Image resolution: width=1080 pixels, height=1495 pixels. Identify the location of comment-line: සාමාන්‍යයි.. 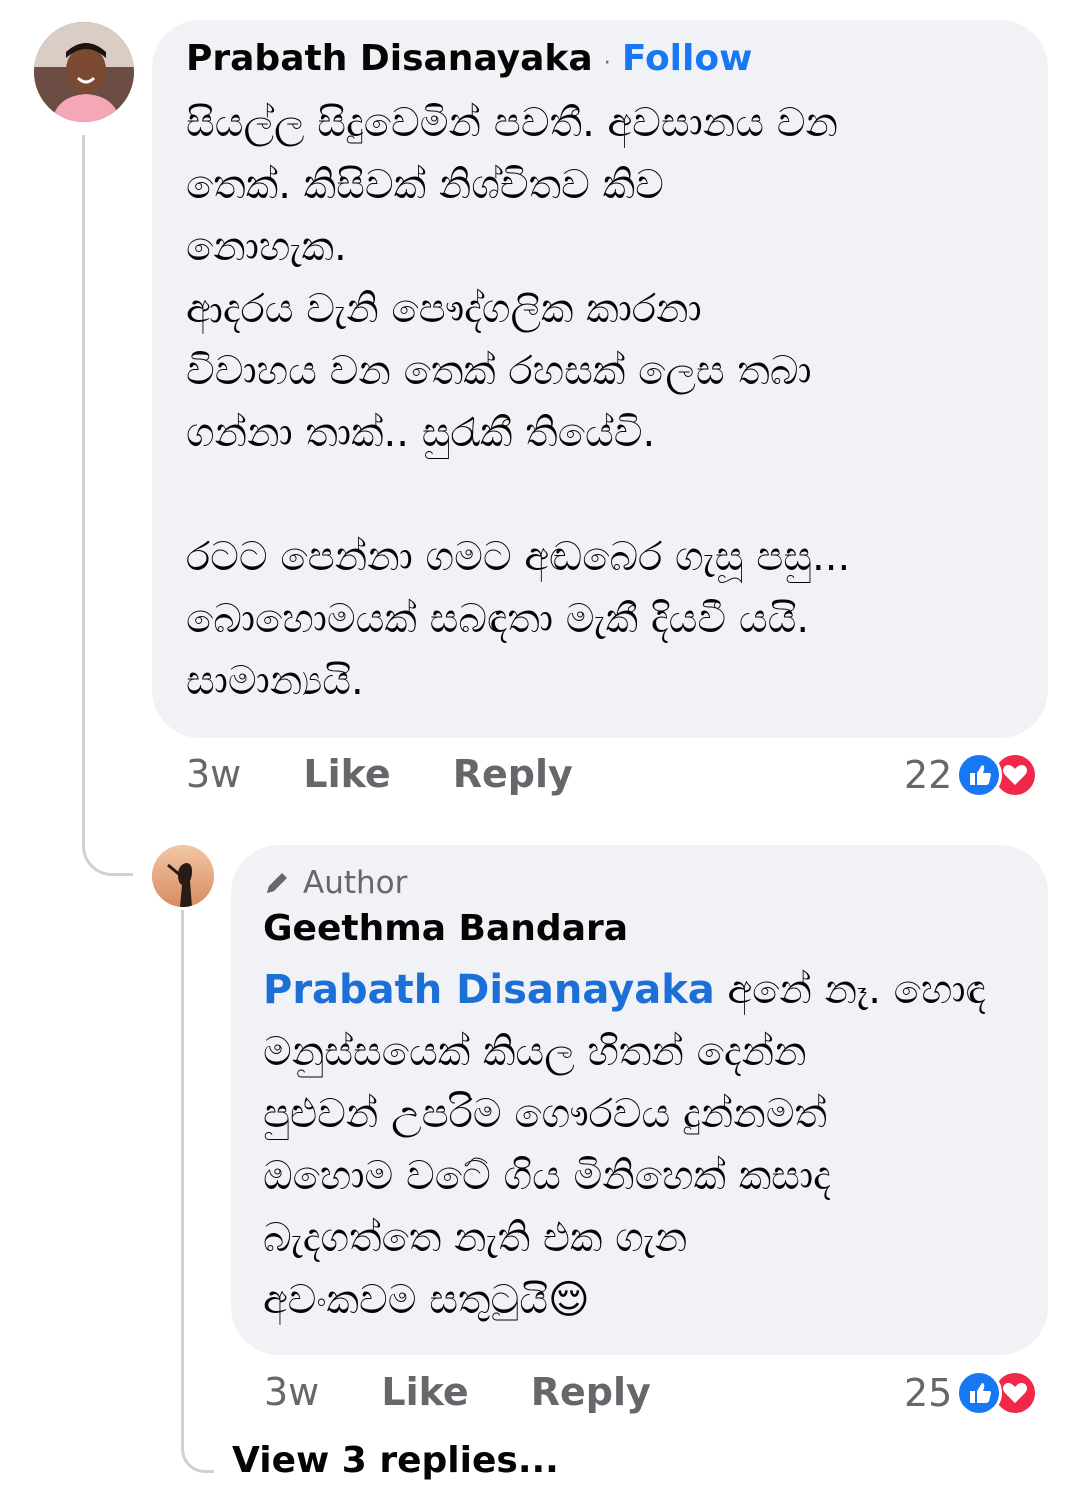
(275, 681).